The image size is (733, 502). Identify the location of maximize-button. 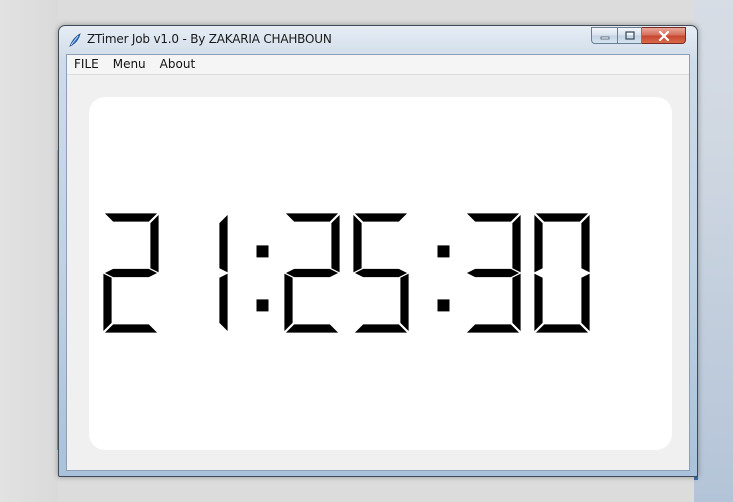
(629, 35).